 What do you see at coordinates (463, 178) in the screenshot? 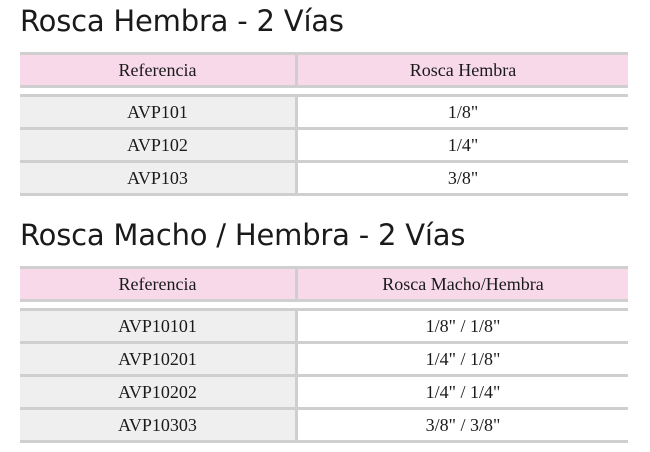
I see `cell-rosca: 3/8"` at bounding box center [463, 178].